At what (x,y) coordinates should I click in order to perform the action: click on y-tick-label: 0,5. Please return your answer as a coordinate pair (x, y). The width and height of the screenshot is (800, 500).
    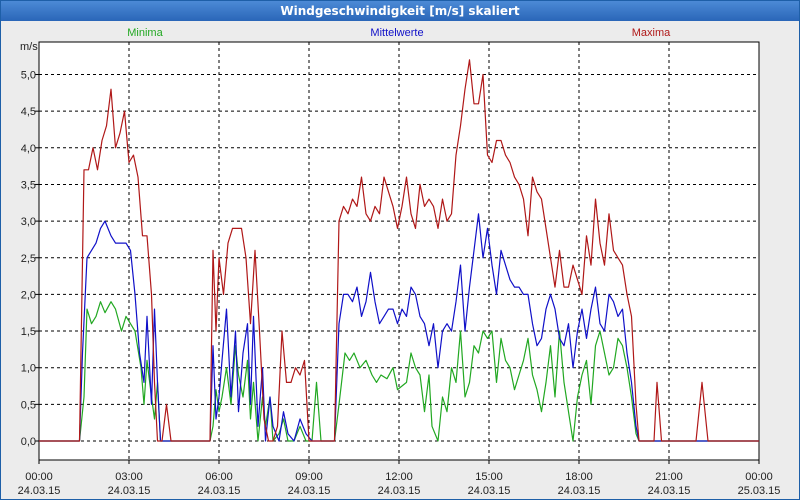
    Looking at the image, I should click on (28, 405).